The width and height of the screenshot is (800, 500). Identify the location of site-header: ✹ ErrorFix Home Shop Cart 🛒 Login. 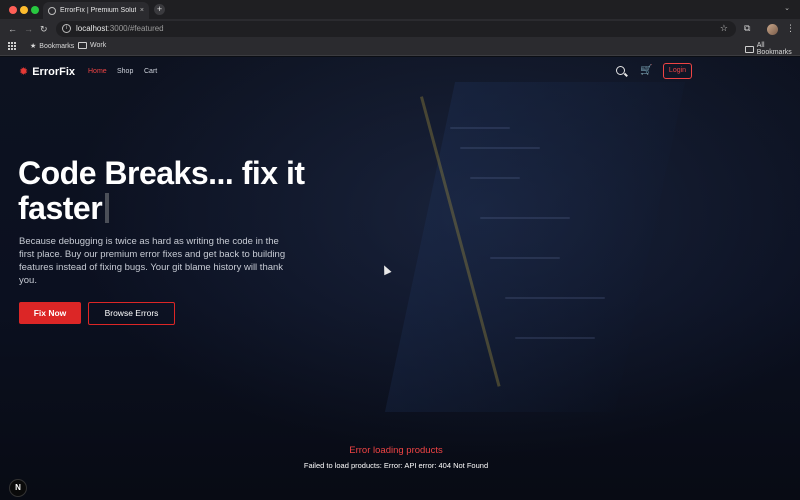
(400, 72).